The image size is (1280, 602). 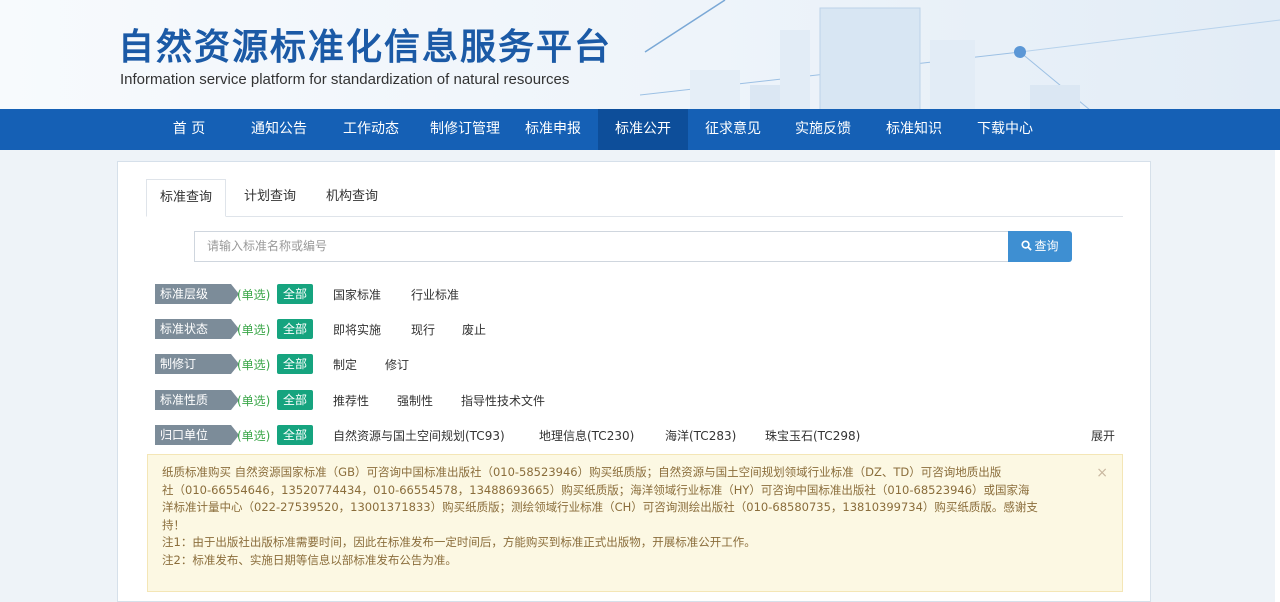 What do you see at coordinates (197, 435) in the screenshot?
I see `filter-label-unit: 归口单位` at bounding box center [197, 435].